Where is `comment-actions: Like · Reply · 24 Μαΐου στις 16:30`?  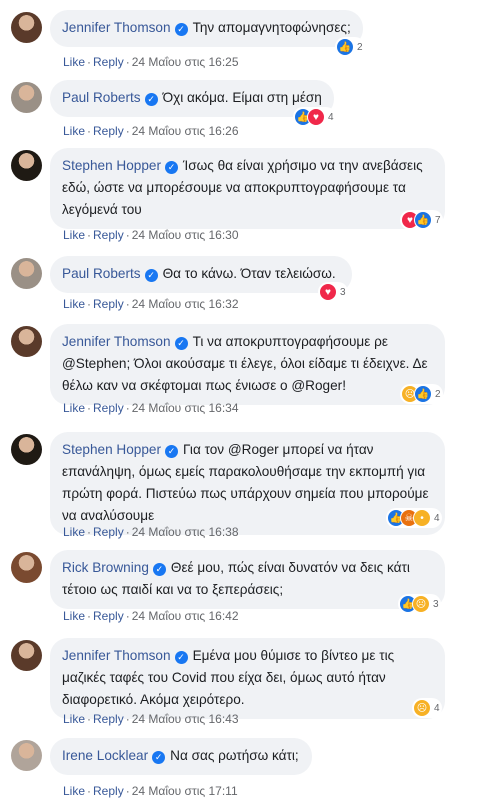
comment-actions: Like · Reply · 24 Μαΐου στις 16:30 is located at coordinates (151, 235).